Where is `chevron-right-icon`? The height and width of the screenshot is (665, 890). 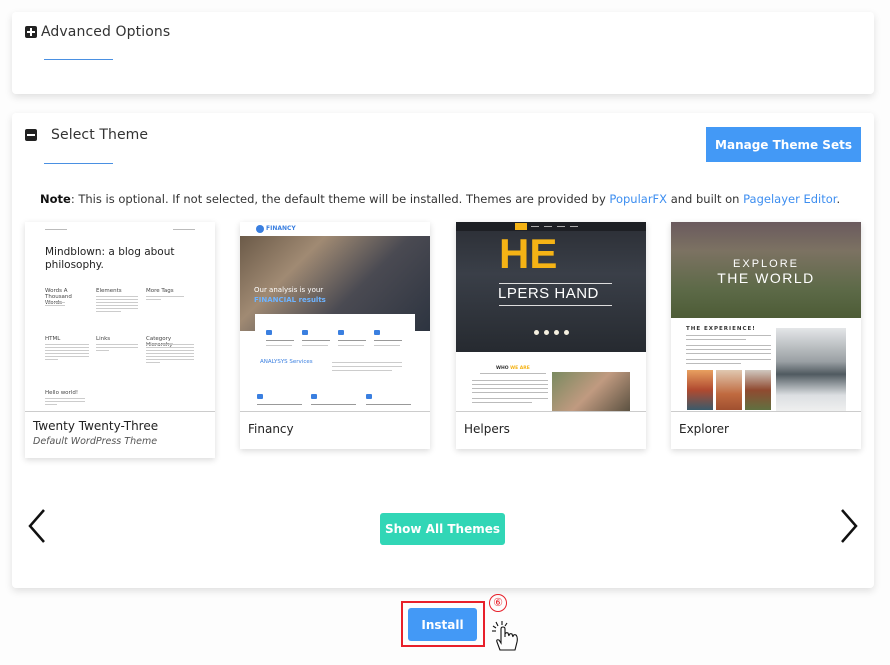 chevron-right-icon is located at coordinates (849, 526).